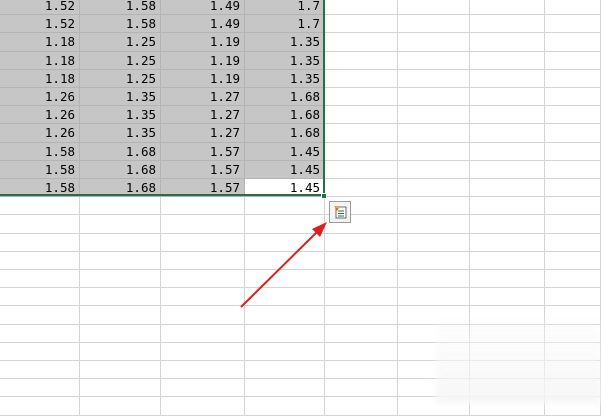  I want to click on quick-analysis-button, so click(340, 212).